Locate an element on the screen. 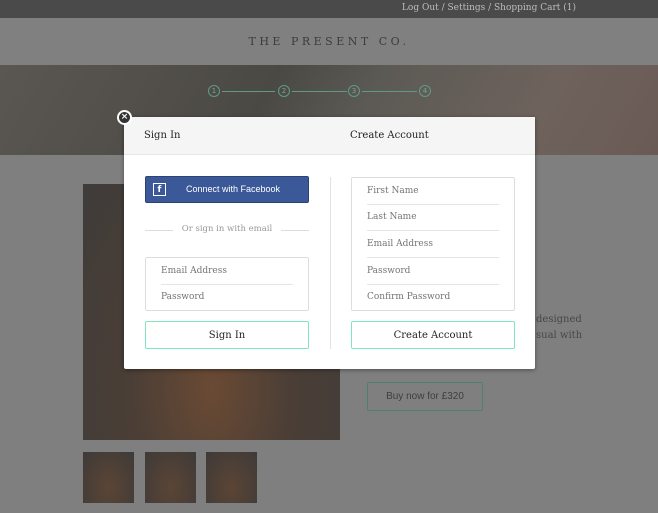 The width and height of the screenshot is (658, 513). create-account-button: Create Account is located at coordinates (433, 335).